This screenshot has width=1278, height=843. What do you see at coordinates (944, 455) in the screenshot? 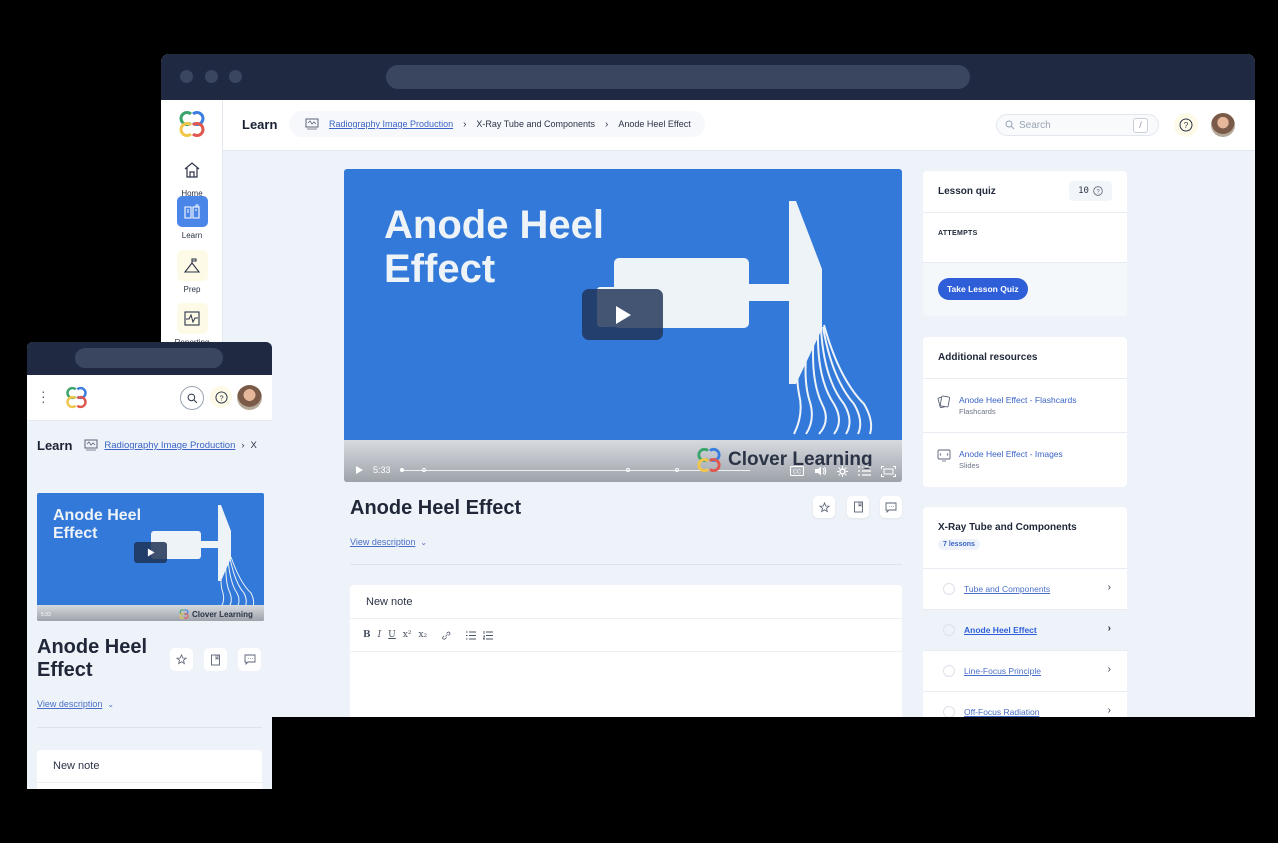
I see `slides-icon` at bounding box center [944, 455].